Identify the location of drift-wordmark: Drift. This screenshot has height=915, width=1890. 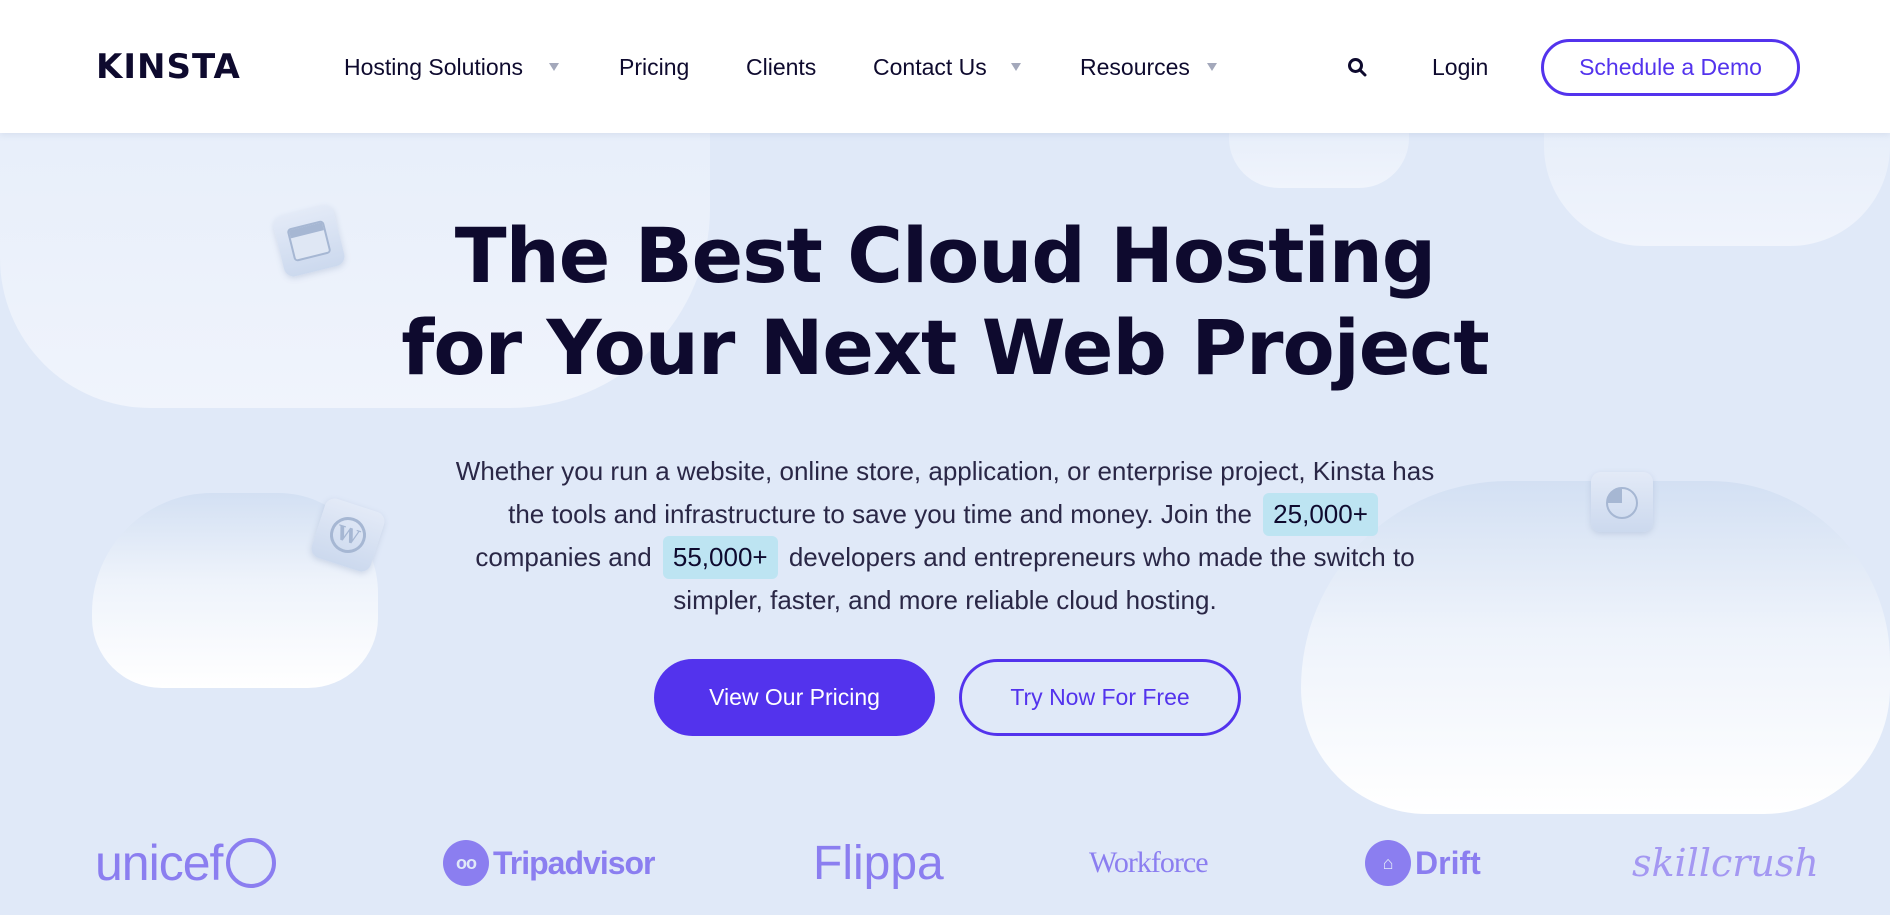
(1448, 862).